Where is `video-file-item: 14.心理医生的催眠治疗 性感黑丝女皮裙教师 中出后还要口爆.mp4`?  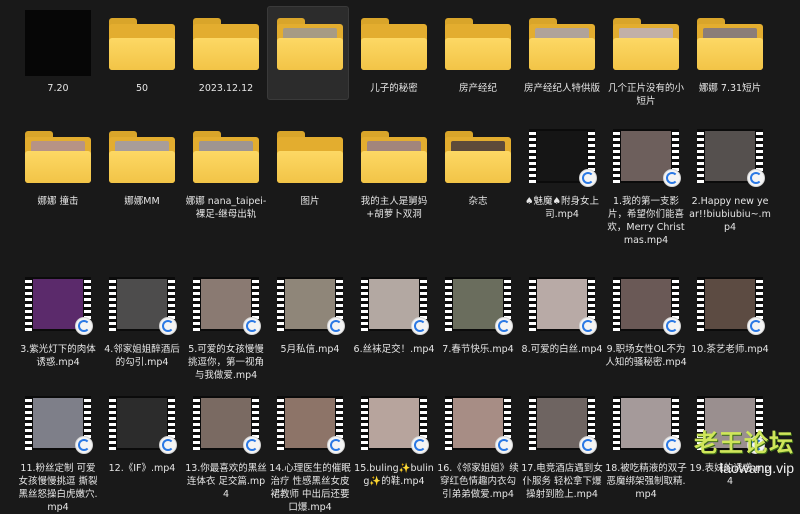
video-file-item: 14.心理医生的催眠治疗 性感黑丝女皮裙教师 中出后还要口爆.mp4 is located at coordinates (310, 452).